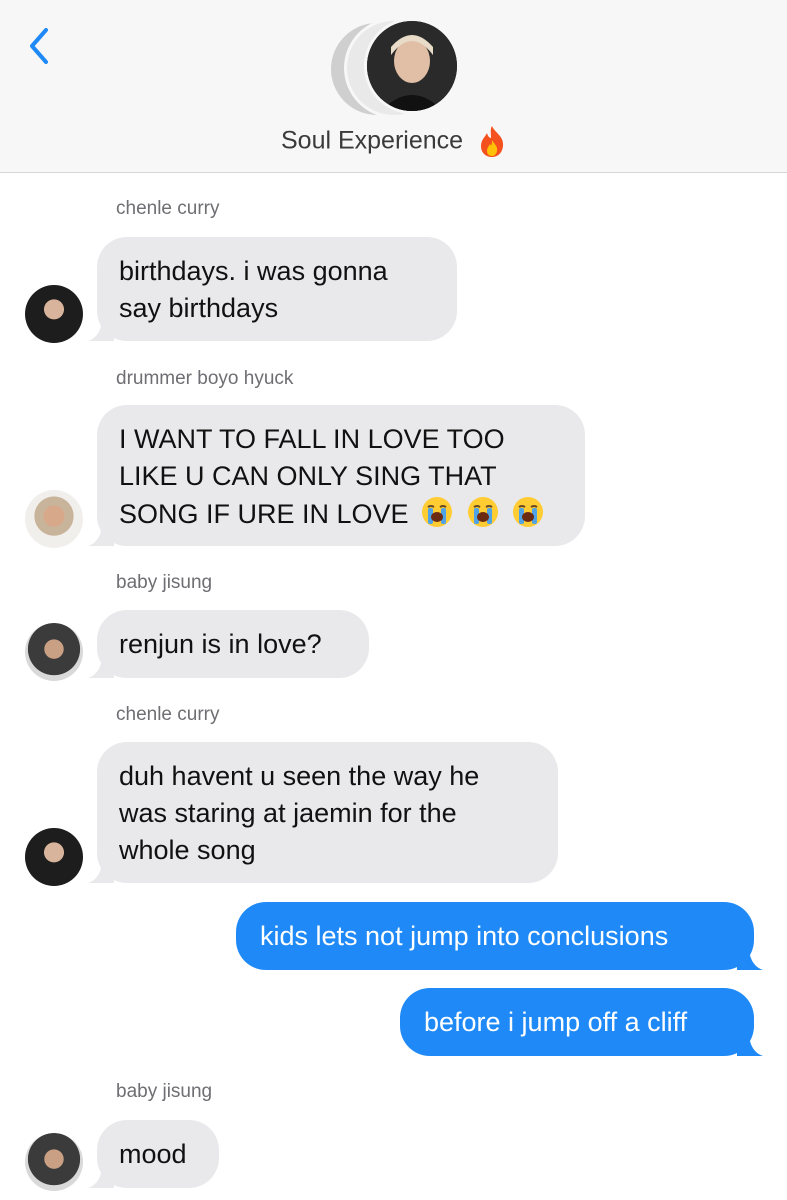 Image resolution: width=787 pixels, height=1200 pixels. What do you see at coordinates (308, 476) in the screenshot?
I see `message-text-line: LIKE U CAN ONLY SING THAT` at bounding box center [308, 476].